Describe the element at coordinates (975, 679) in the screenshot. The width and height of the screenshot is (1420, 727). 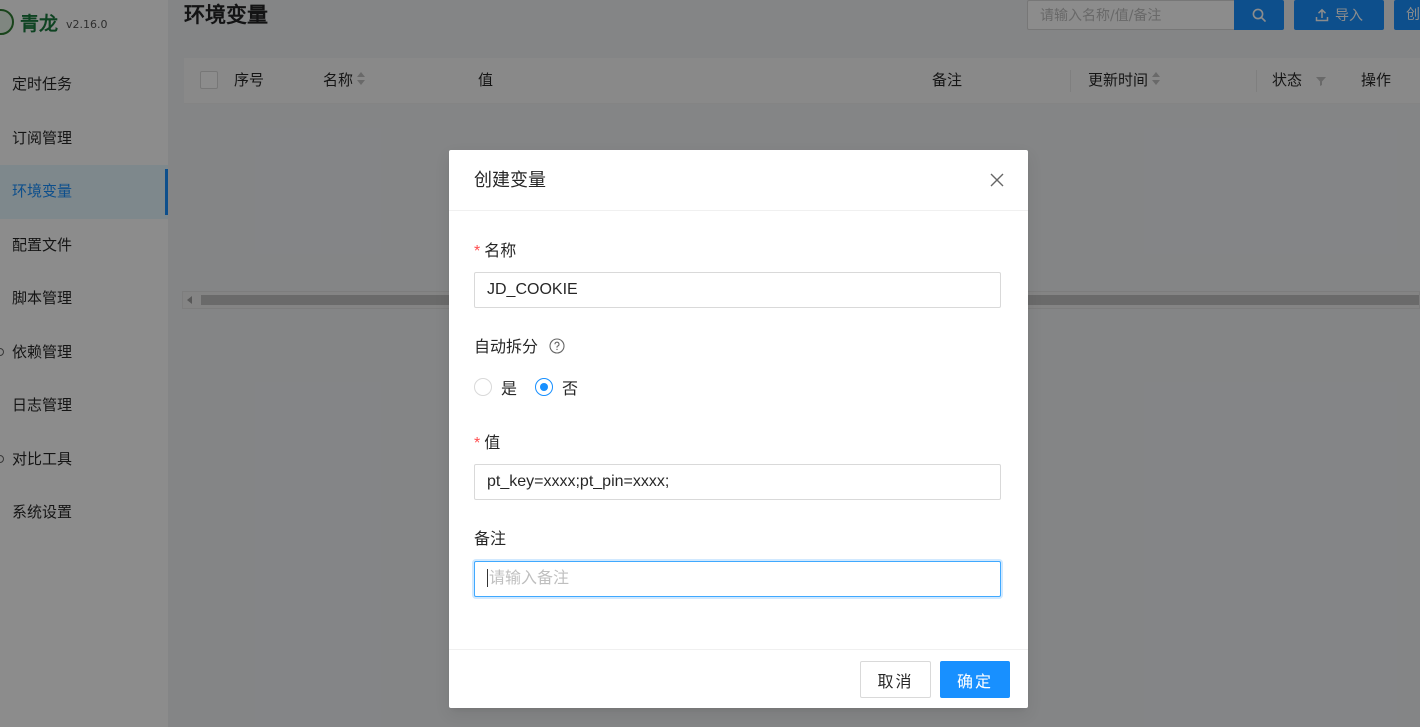
I see `confirm-button: 确定` at that location.